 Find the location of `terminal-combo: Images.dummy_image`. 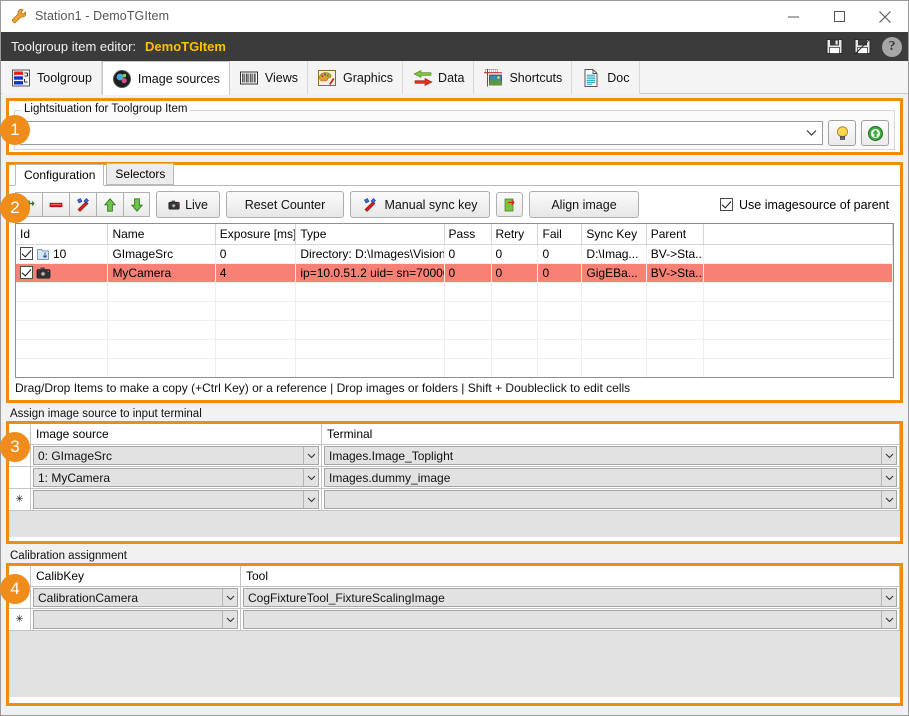

terminal-combo: Images.dummy_image is located at coordinates (610, 477).